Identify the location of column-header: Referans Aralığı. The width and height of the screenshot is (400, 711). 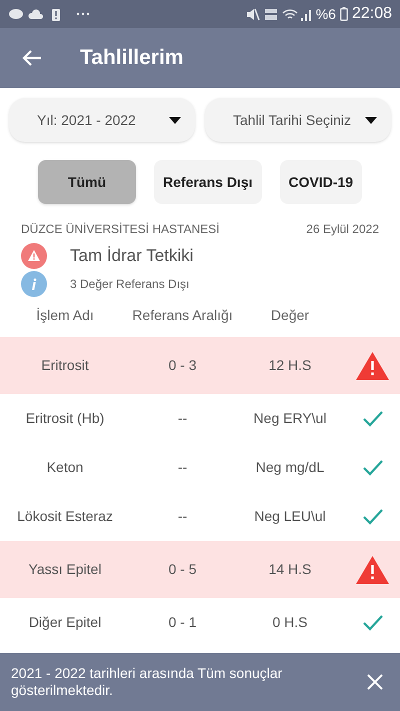
(182, 314).